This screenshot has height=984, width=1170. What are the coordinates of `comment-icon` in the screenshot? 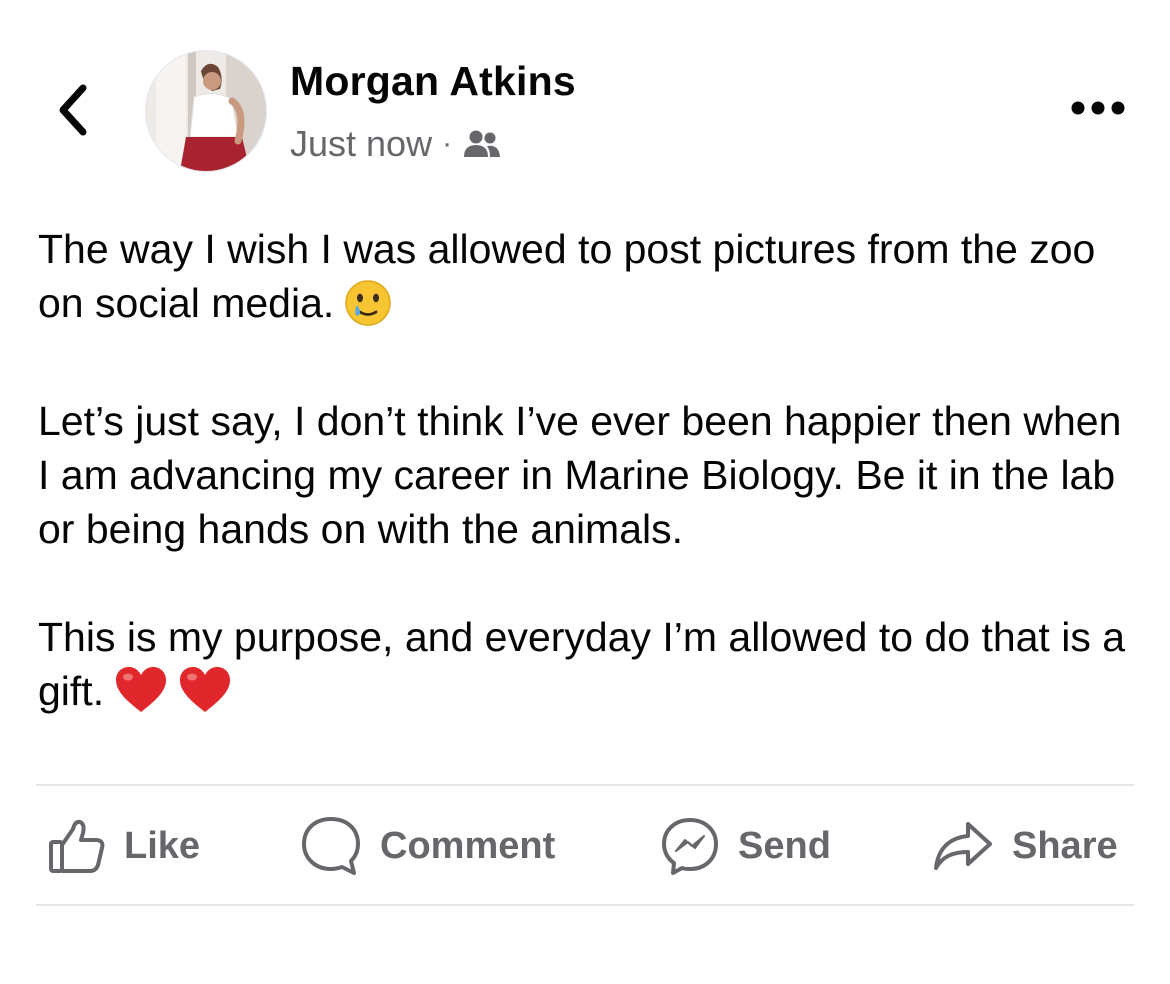 It's located at (331, 846).